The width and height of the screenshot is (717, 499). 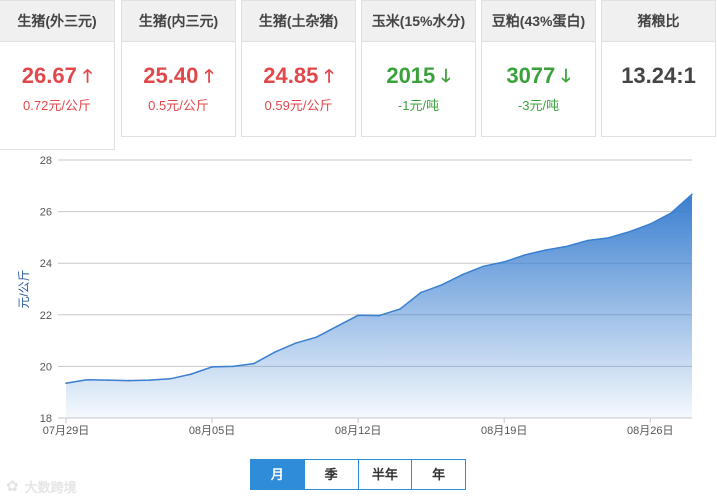 I want to click on card-label: 生猪(内三元), so click(x=178, y=21).